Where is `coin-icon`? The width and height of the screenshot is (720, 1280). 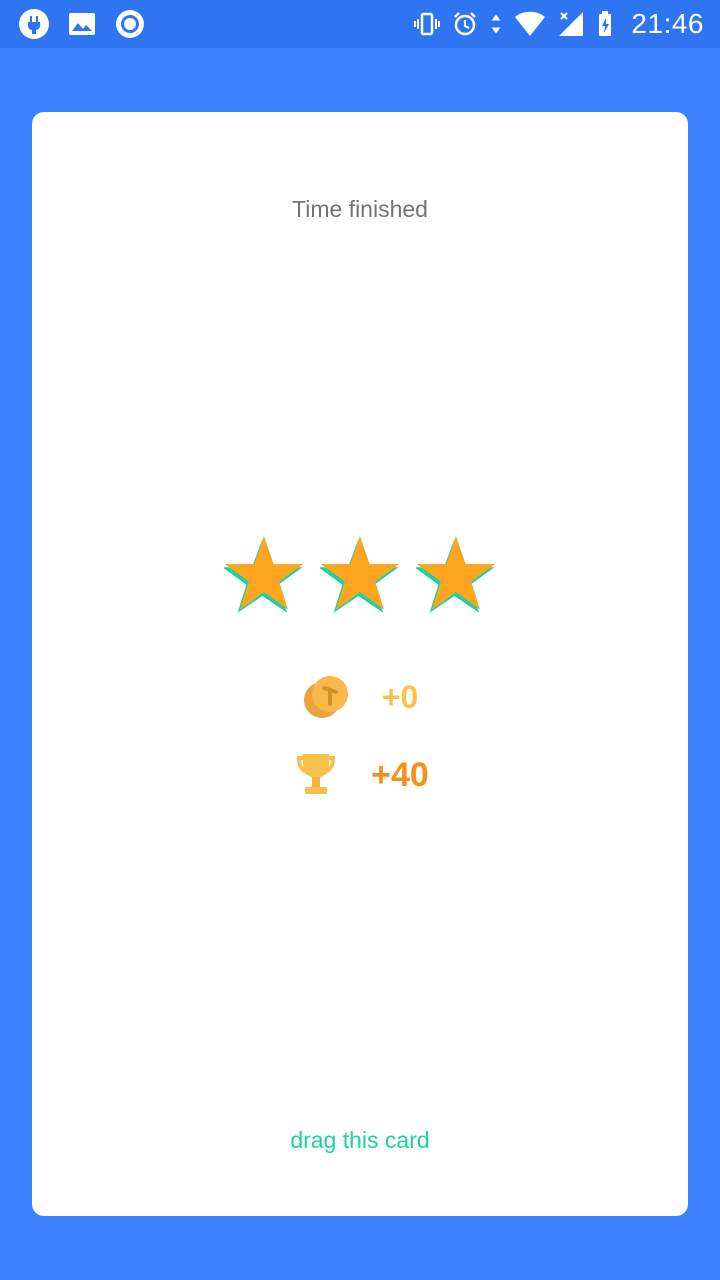 coin-icon is located at coordinates (325, 697).